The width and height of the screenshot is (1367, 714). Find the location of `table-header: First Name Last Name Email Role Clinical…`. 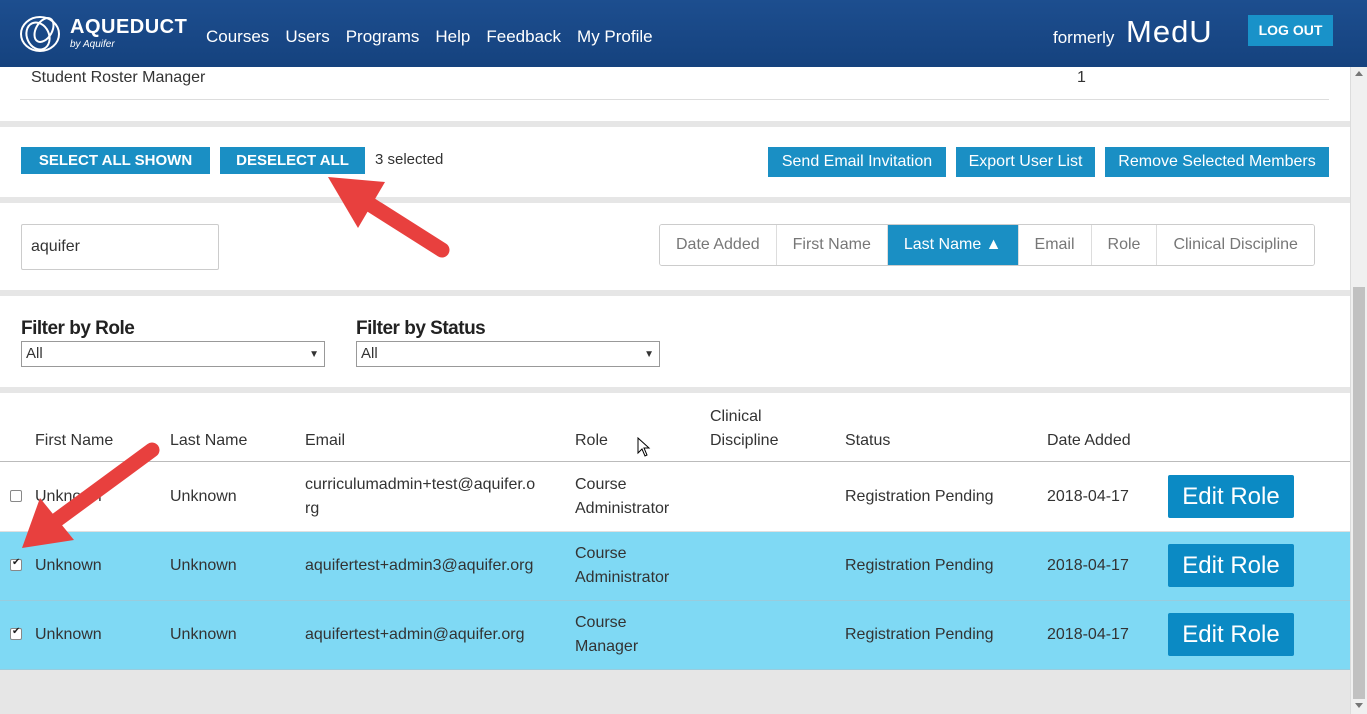

table-header: First Name Last Name Email Role Clinical… is located at coordinates (675, 427).